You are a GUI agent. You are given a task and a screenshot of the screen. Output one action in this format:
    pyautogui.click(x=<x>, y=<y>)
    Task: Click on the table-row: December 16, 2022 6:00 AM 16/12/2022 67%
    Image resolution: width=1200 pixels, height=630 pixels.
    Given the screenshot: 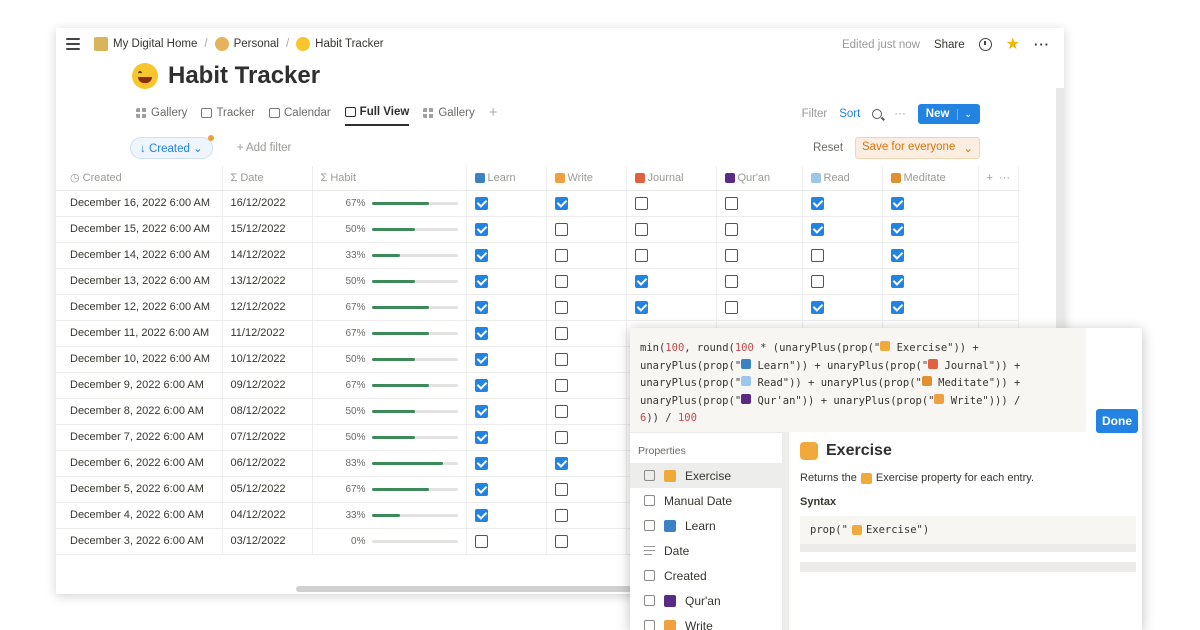 What is the action you would take?
    pyautogui.click(x=538, y=203)
    